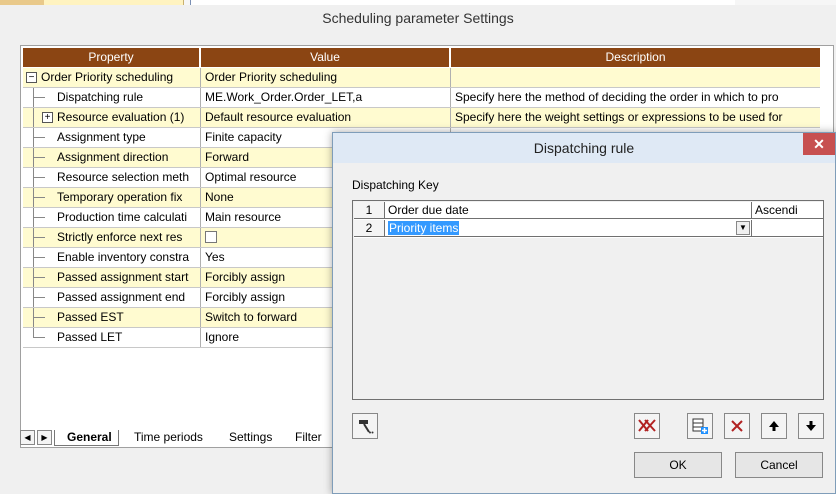 This screenshot has width=836, height=494. I want to click on list-item: 1 Order due date Ascendi, so click(588, 211).